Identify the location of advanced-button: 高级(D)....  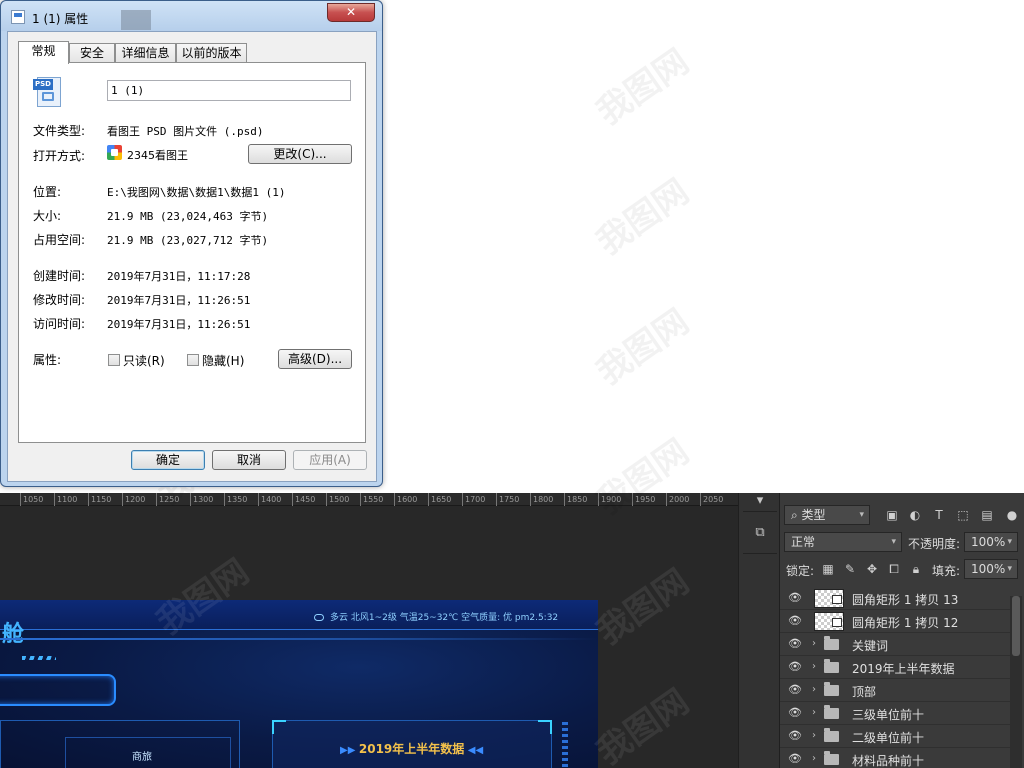
(315, 359).